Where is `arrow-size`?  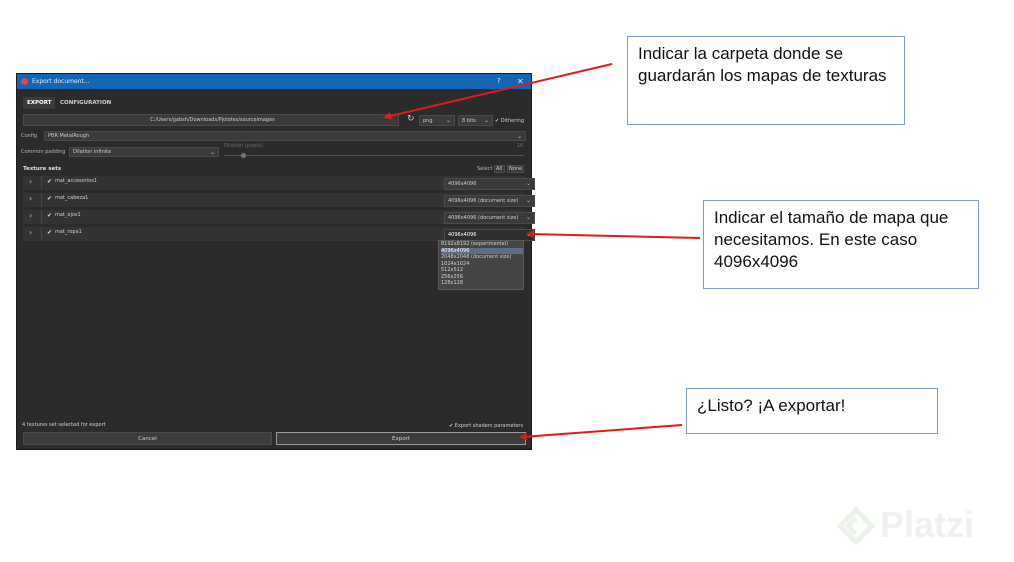
arrow-size is located at coordinates (613, 234).